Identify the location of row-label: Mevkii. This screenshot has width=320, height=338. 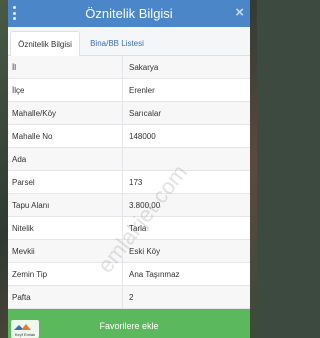
(23, 251).